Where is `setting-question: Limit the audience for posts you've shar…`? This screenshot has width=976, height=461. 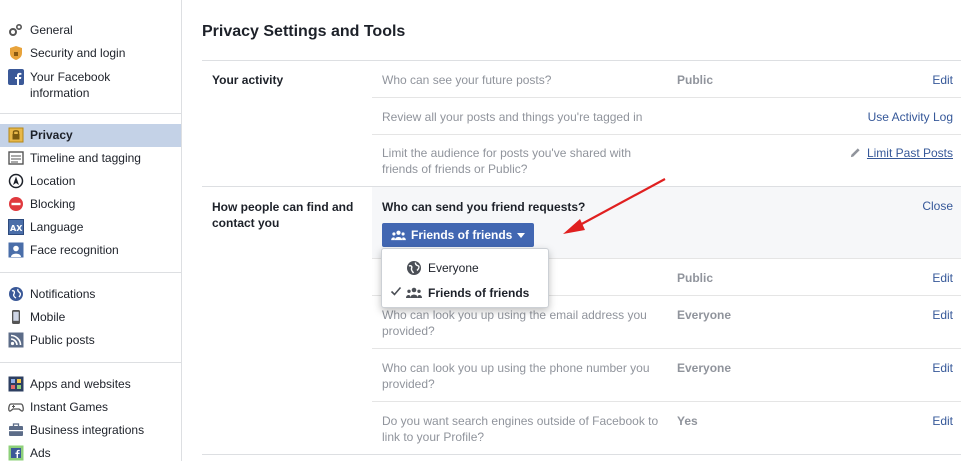
setting-question: Limit the audience for posts you've shar… is located at coordinates (507, 161).